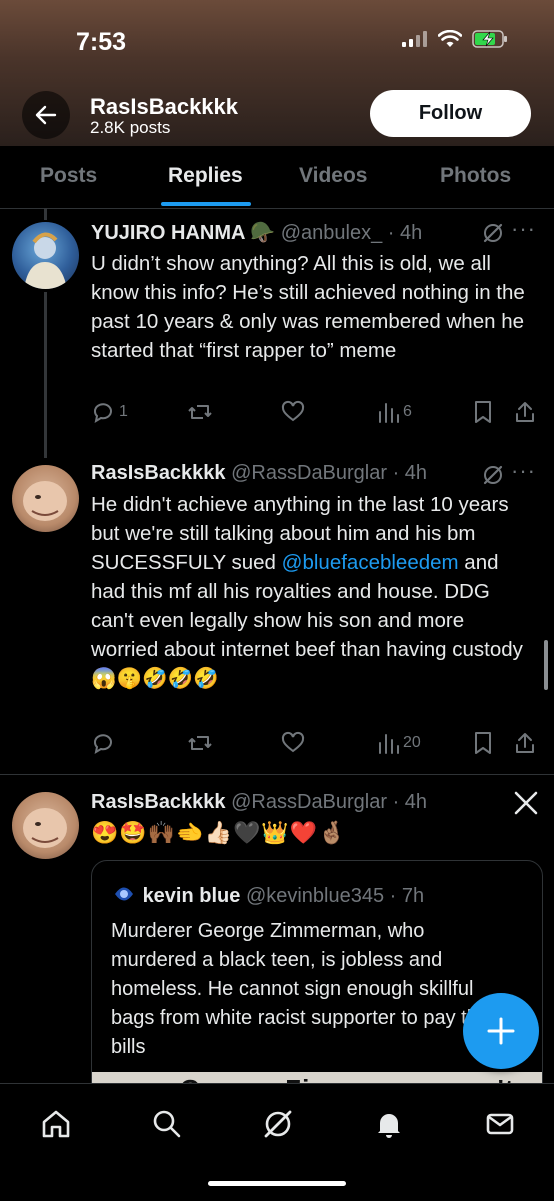 The height and width of the screenshot is (1201, 554). I want to click on profile-post-count: 2.8K posts, so click(130, 127).